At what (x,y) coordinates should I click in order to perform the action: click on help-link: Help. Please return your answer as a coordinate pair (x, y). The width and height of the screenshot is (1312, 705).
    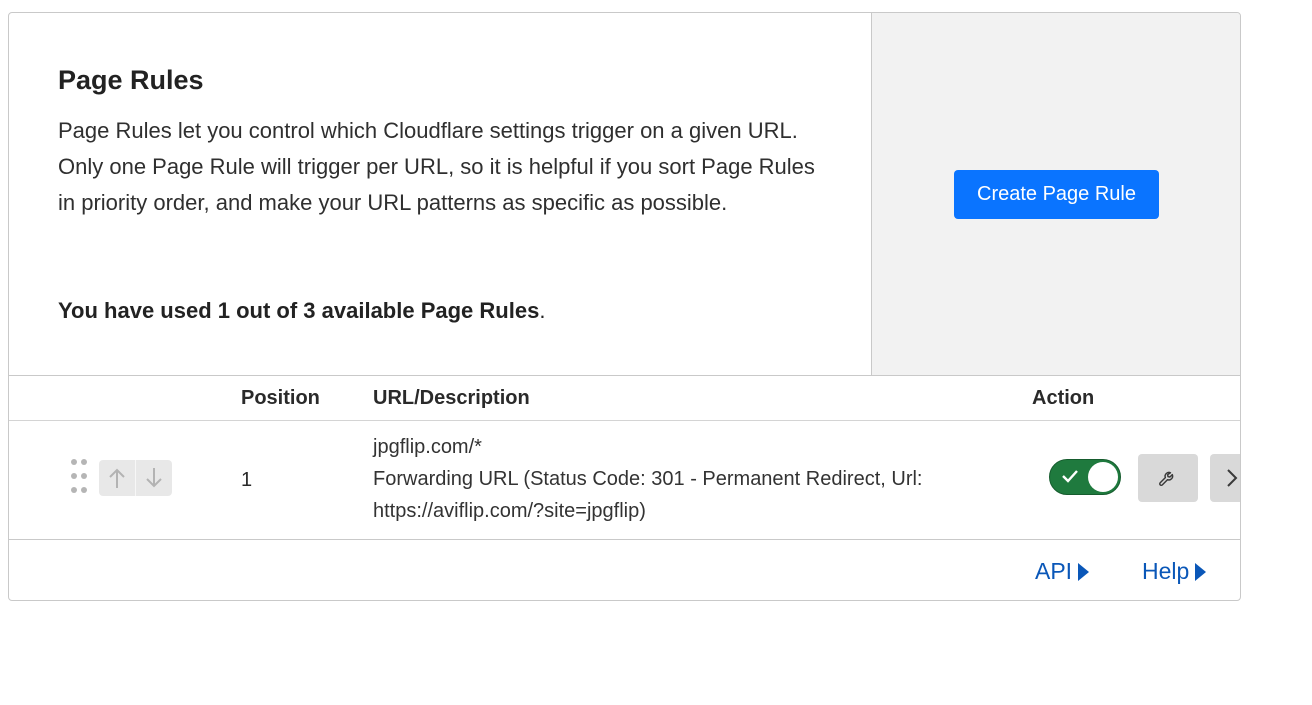
    Looking at the image, I should click on (1174, 571).